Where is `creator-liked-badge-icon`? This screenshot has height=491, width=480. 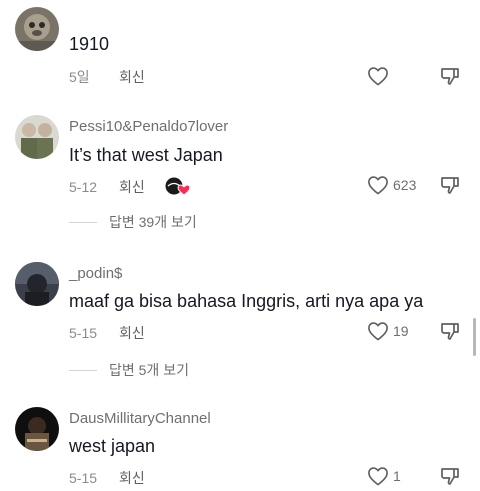
creator-liked-badge-icon is located at coordinates (178, 186).